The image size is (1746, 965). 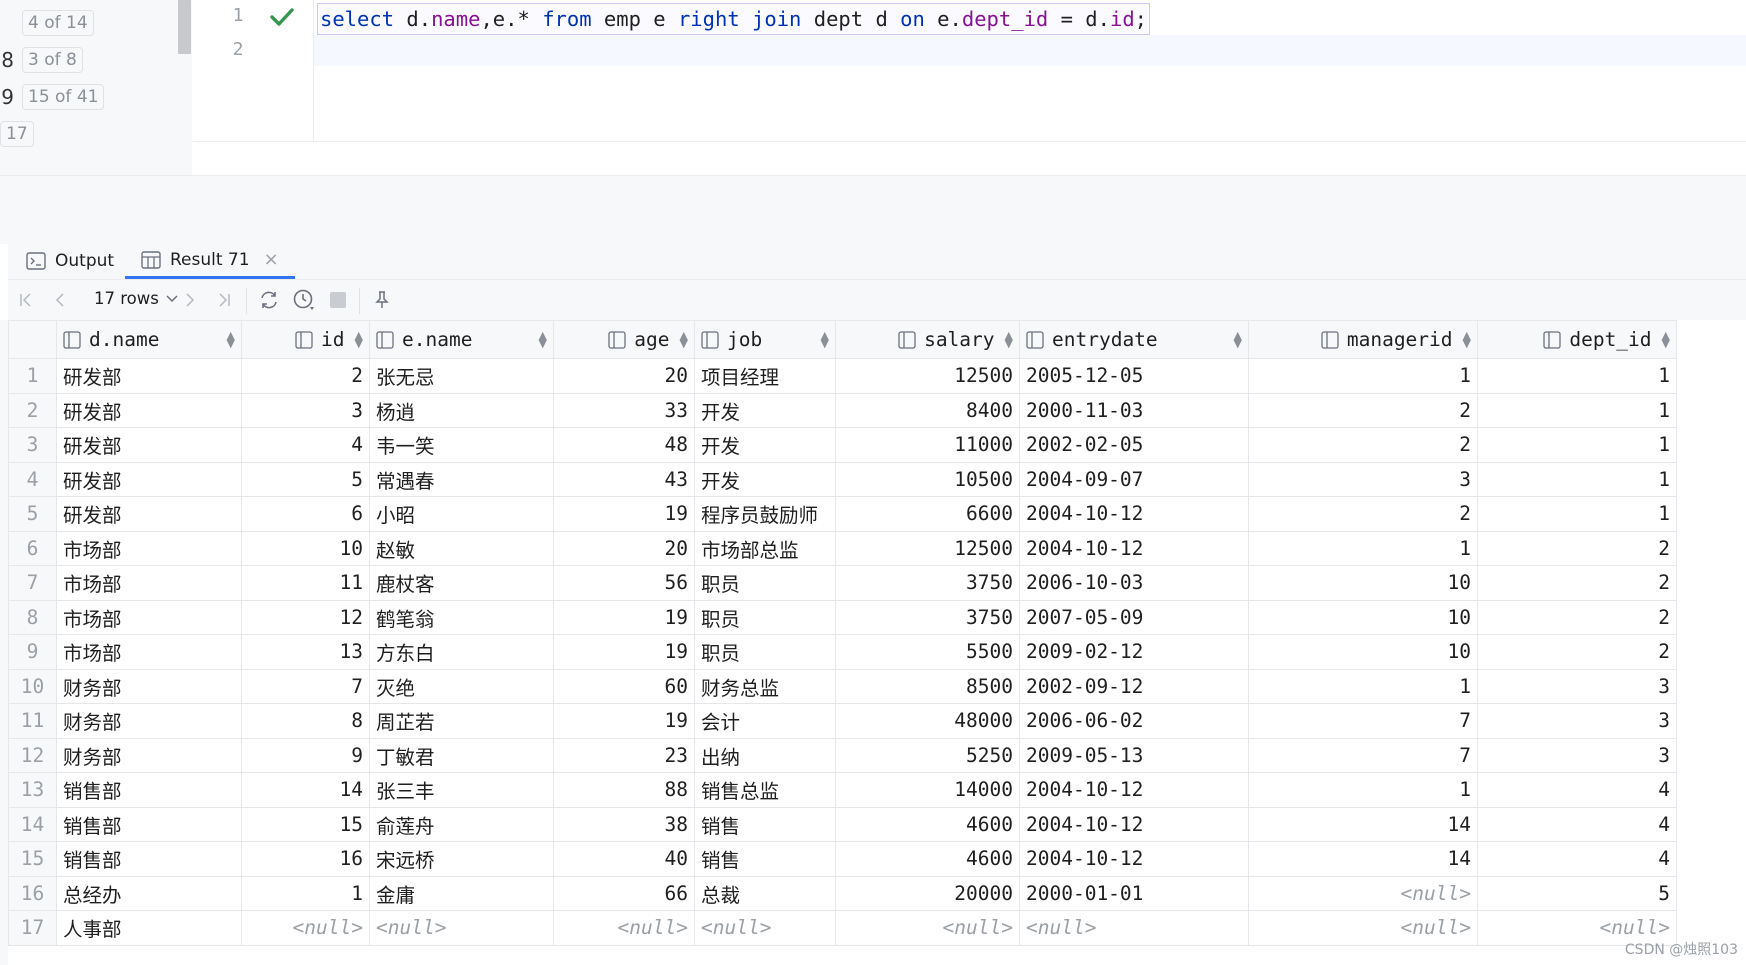 I want to click on tab-result: Result 71 ×, so click(x=210, y=261).